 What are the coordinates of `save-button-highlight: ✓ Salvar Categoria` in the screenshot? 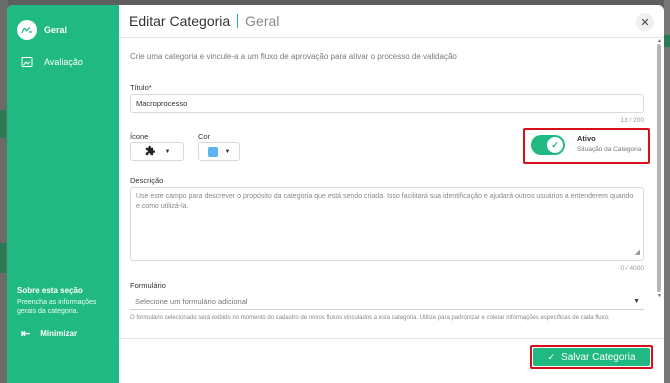 It's located at (591, 357).